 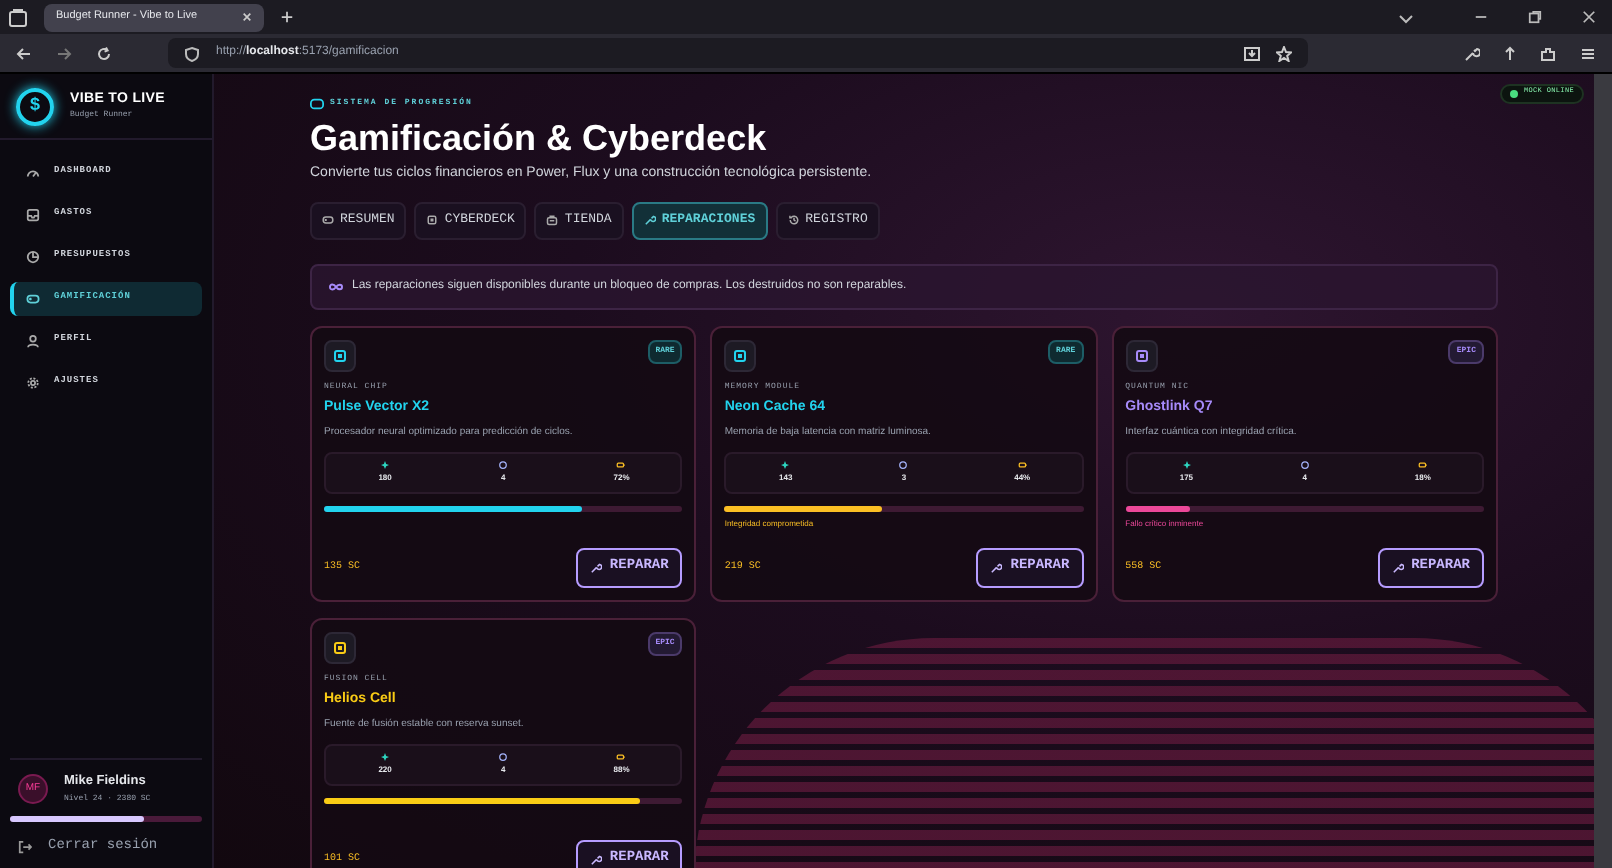 I want to click on forward-icon, so click(x=64, y=53).